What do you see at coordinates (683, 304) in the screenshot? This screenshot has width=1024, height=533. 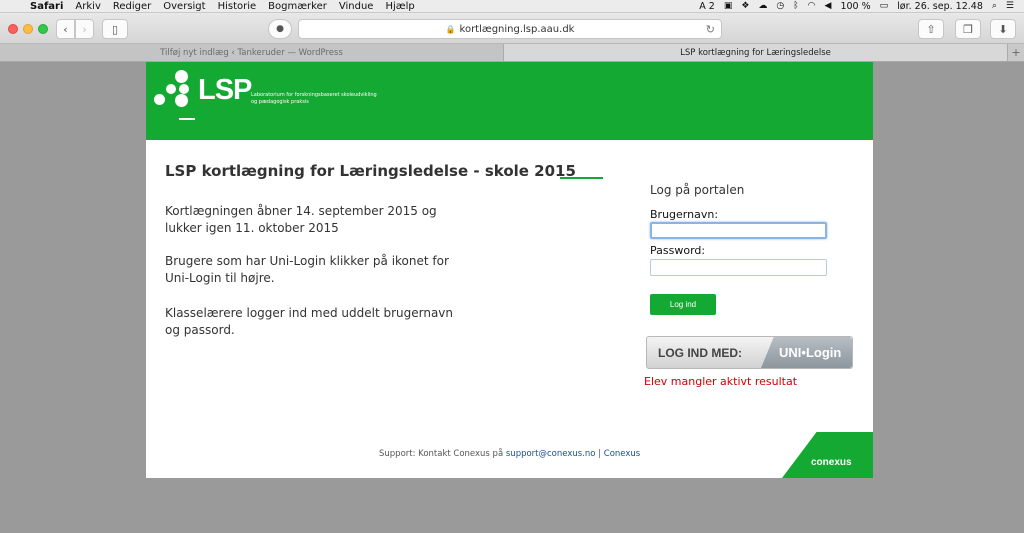 I see `login-button: Log ind` at bounding box center [683, 304].